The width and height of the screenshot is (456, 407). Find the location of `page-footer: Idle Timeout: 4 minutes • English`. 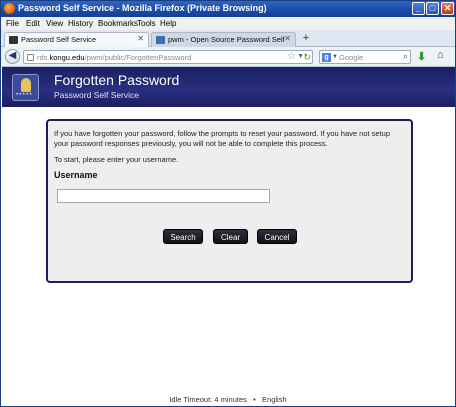

page-footer: Idle Timeout: 4 minutes • English is located at coordinates (228, 399).